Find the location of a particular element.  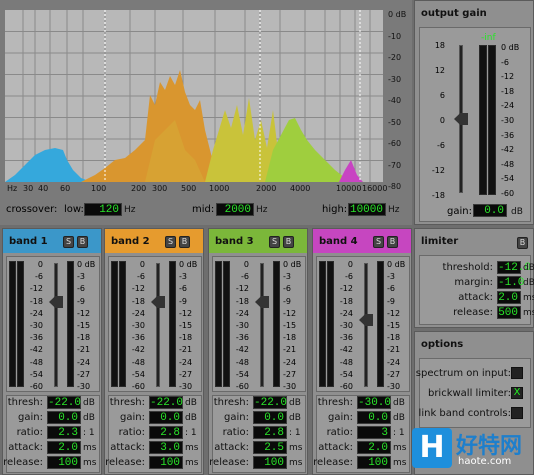

band-right-tick: 0 dB is located at coordinates (396, 264).